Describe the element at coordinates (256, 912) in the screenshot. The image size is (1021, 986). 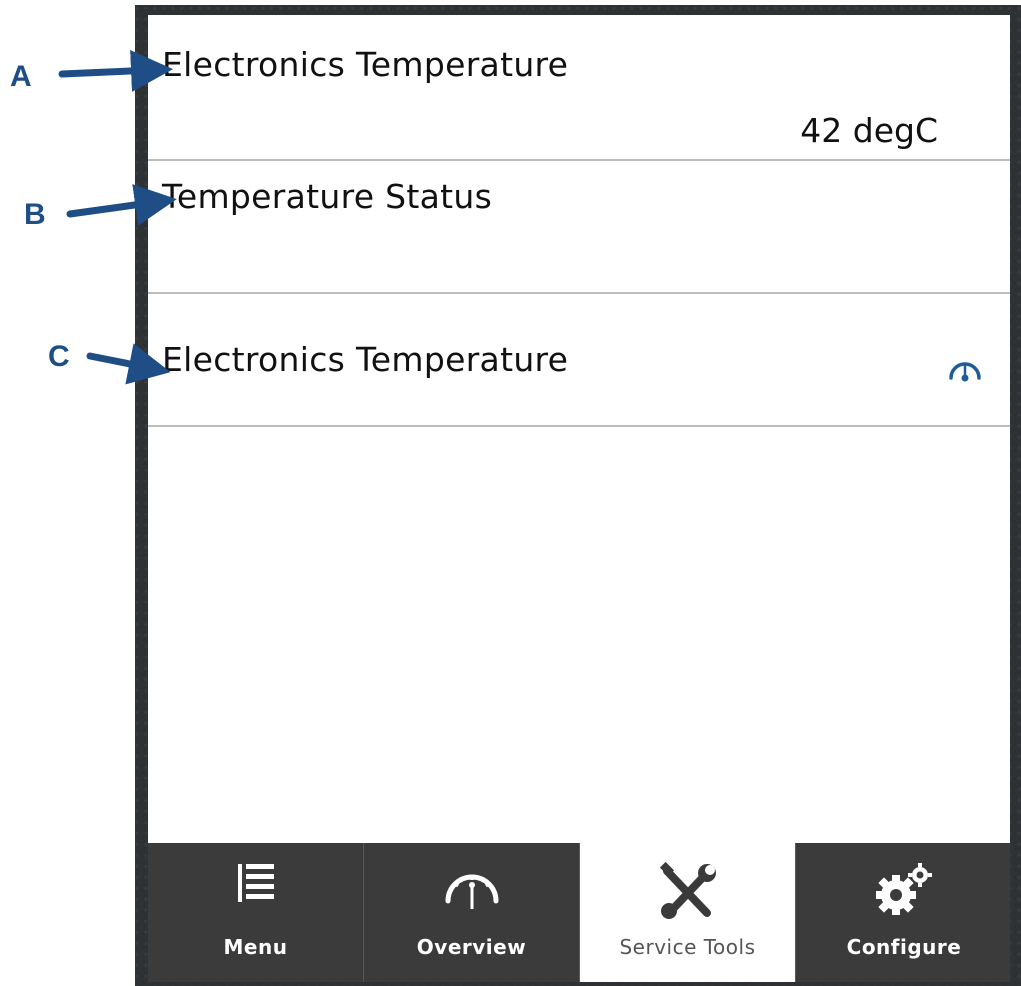
I see `tab-menu: Menu` at that location.